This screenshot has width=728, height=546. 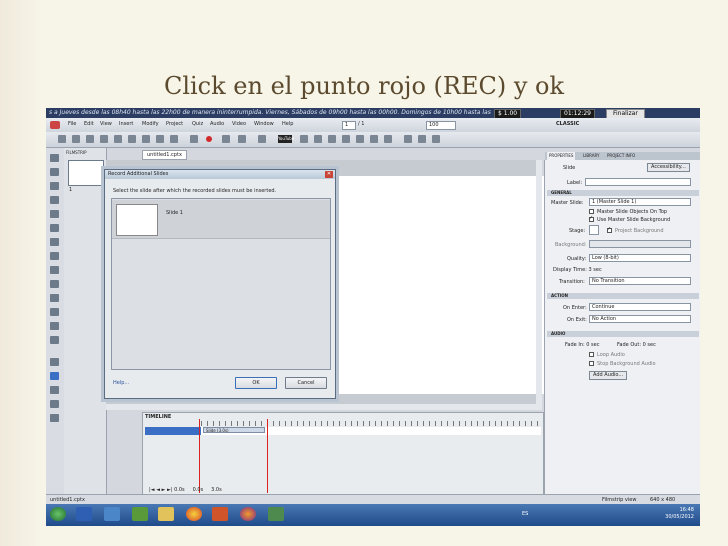 I want to click on menu-audio: Audio, so click(x=217, y=124).